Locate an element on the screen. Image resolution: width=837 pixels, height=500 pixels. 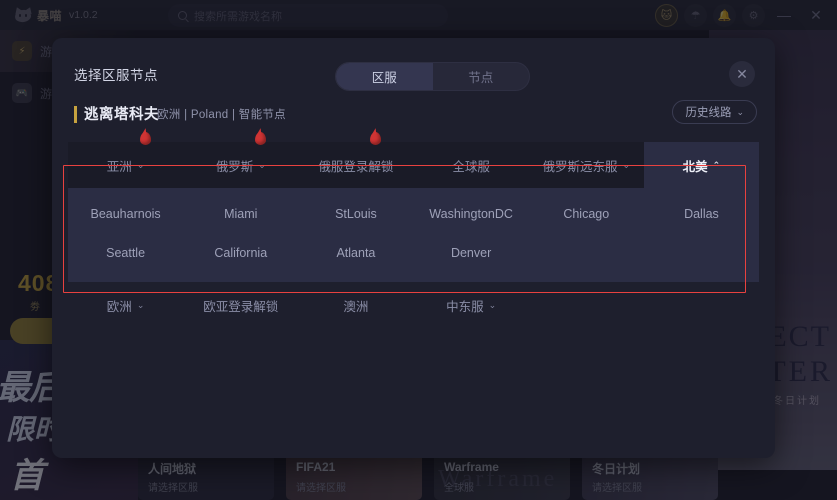
server-item-denver: Denver is located at coordinates (471, 252).